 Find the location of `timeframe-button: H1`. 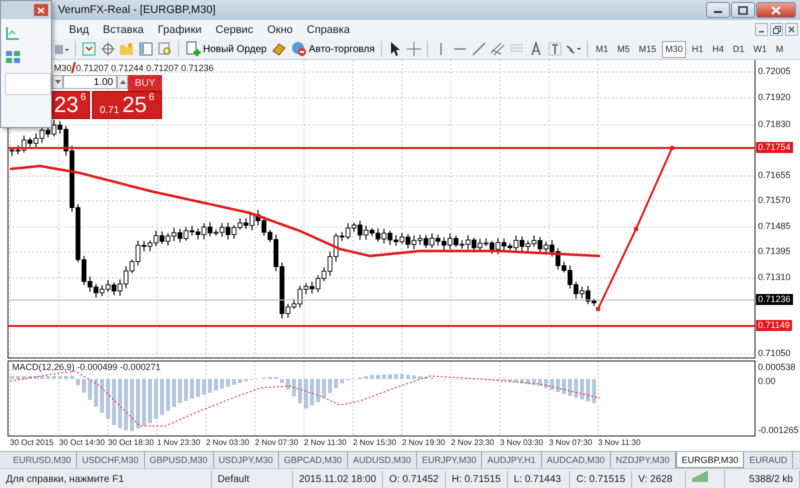

timeframe-button: H1 is located at coordinates (697, 49).